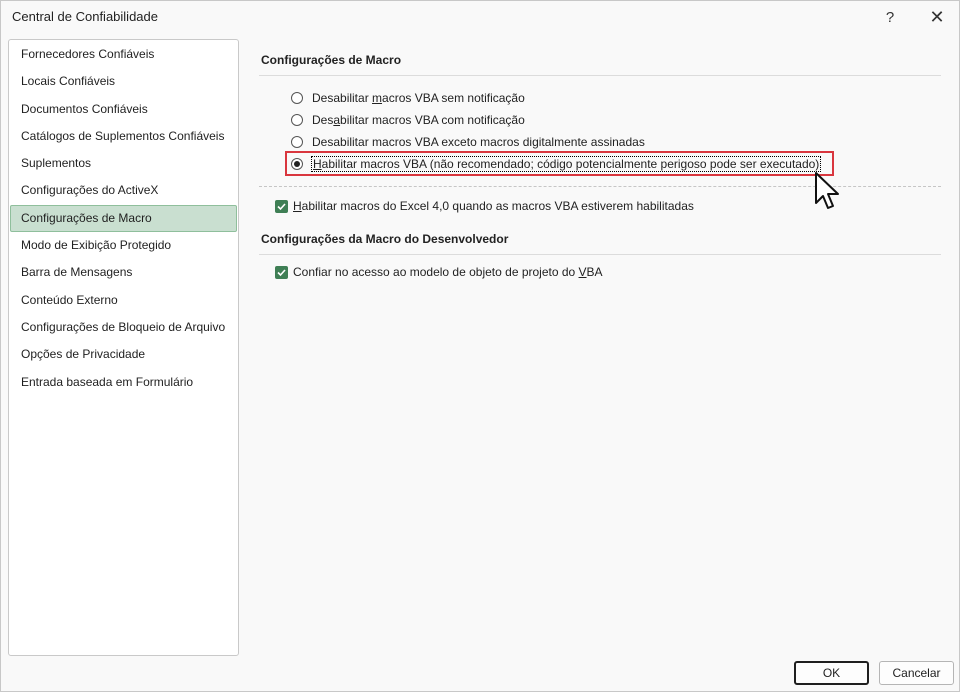 This screenshot has width=960, height=692. Describe the element at coordinates (123, 300) in the screenshot. I see `sidebar-item-external-content: Conteúdo Externo` at that location.